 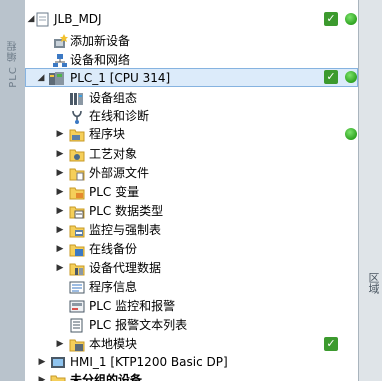 What do you see at coordinates (114, 192) in the screenshot?
I see `tree-item-label: PLC 变量` at bounding box center [114, 192].